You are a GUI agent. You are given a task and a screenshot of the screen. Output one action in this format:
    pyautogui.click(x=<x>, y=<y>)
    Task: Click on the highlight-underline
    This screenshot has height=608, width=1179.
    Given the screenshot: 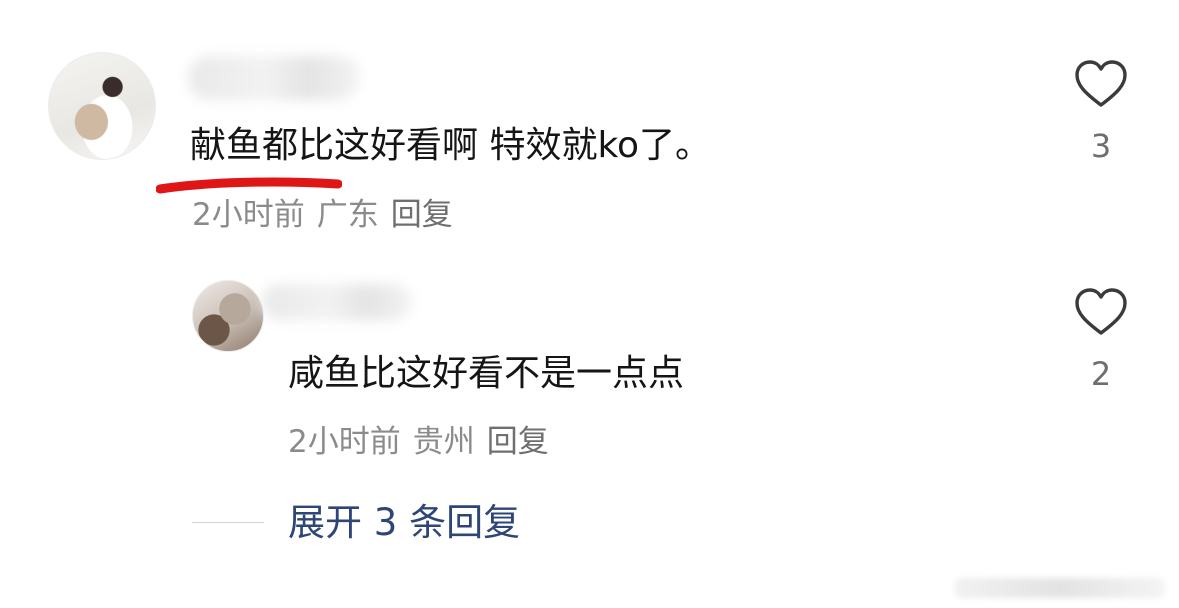 What is the action you would take?
    pyautogui.click(x=249, y=185)
    